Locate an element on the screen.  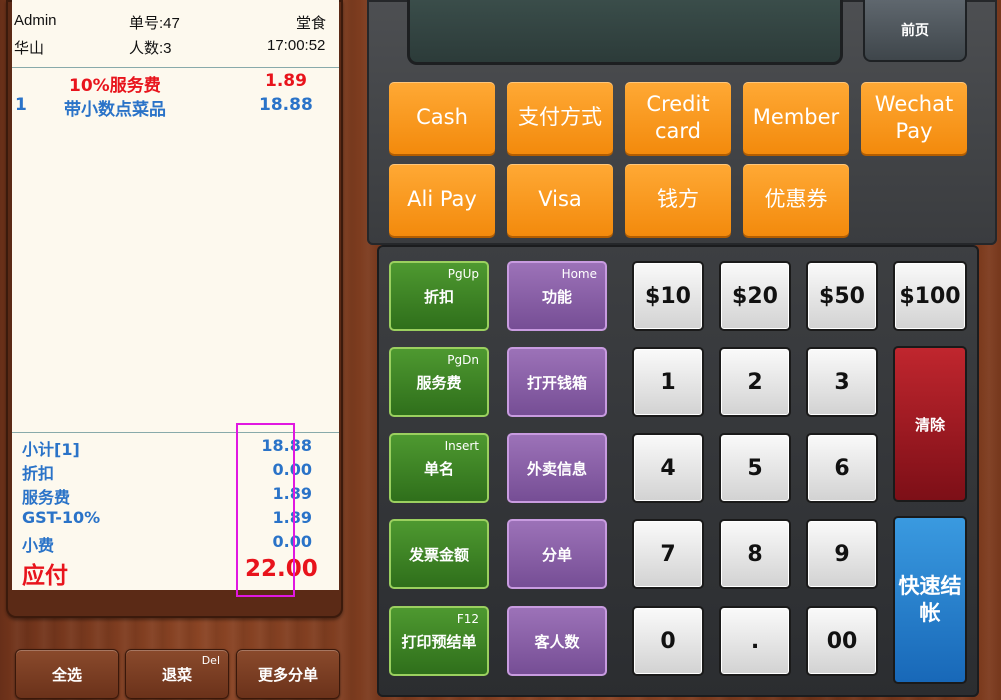
digit-4-button: 4 is located at coordinates (668, 468).